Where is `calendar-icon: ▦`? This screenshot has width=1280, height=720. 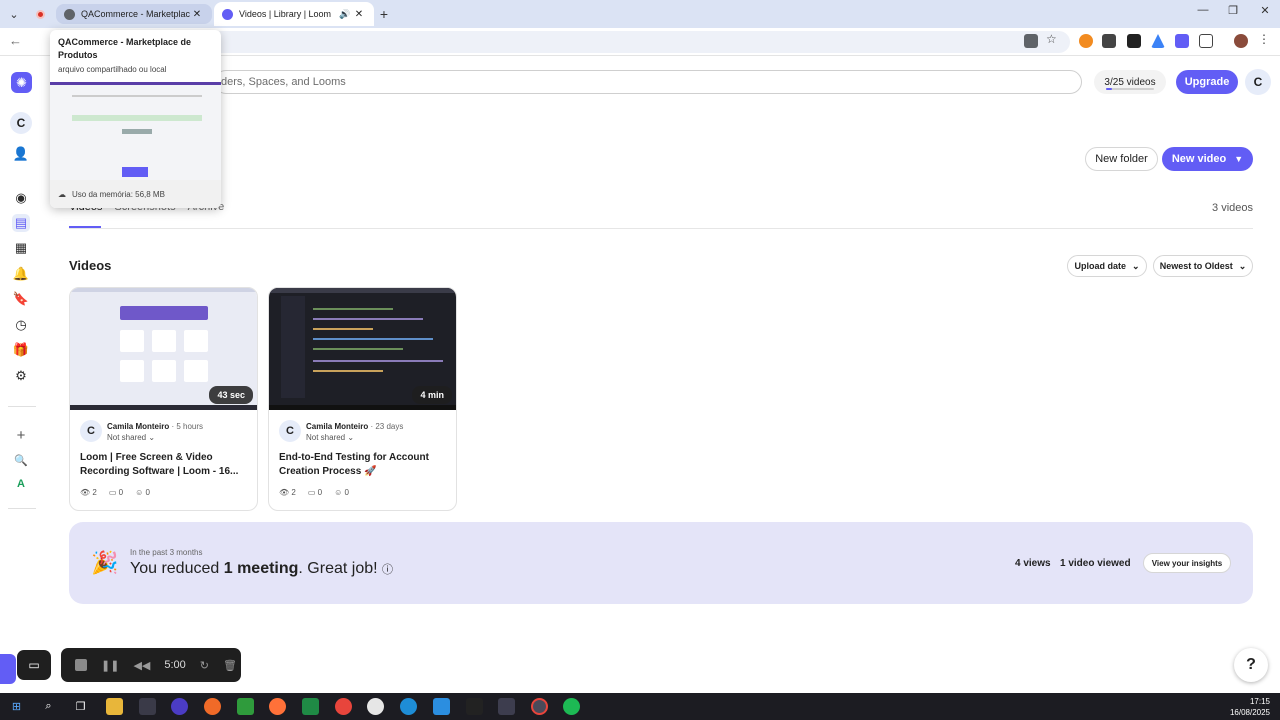
calendar-icon: ▦ is located at coordinates (21, 248).